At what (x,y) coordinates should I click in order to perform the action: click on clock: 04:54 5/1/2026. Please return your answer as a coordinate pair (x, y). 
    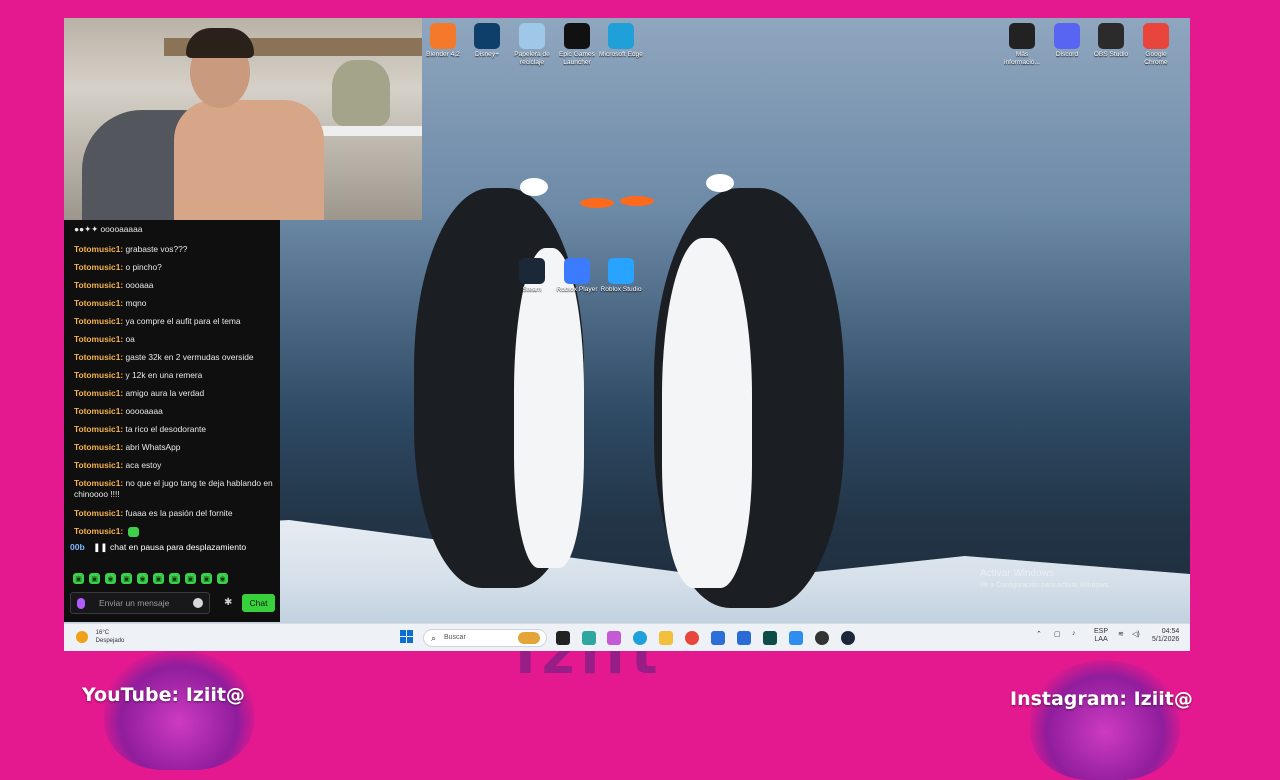
    Looking at the image, I should click on (1165, 636).